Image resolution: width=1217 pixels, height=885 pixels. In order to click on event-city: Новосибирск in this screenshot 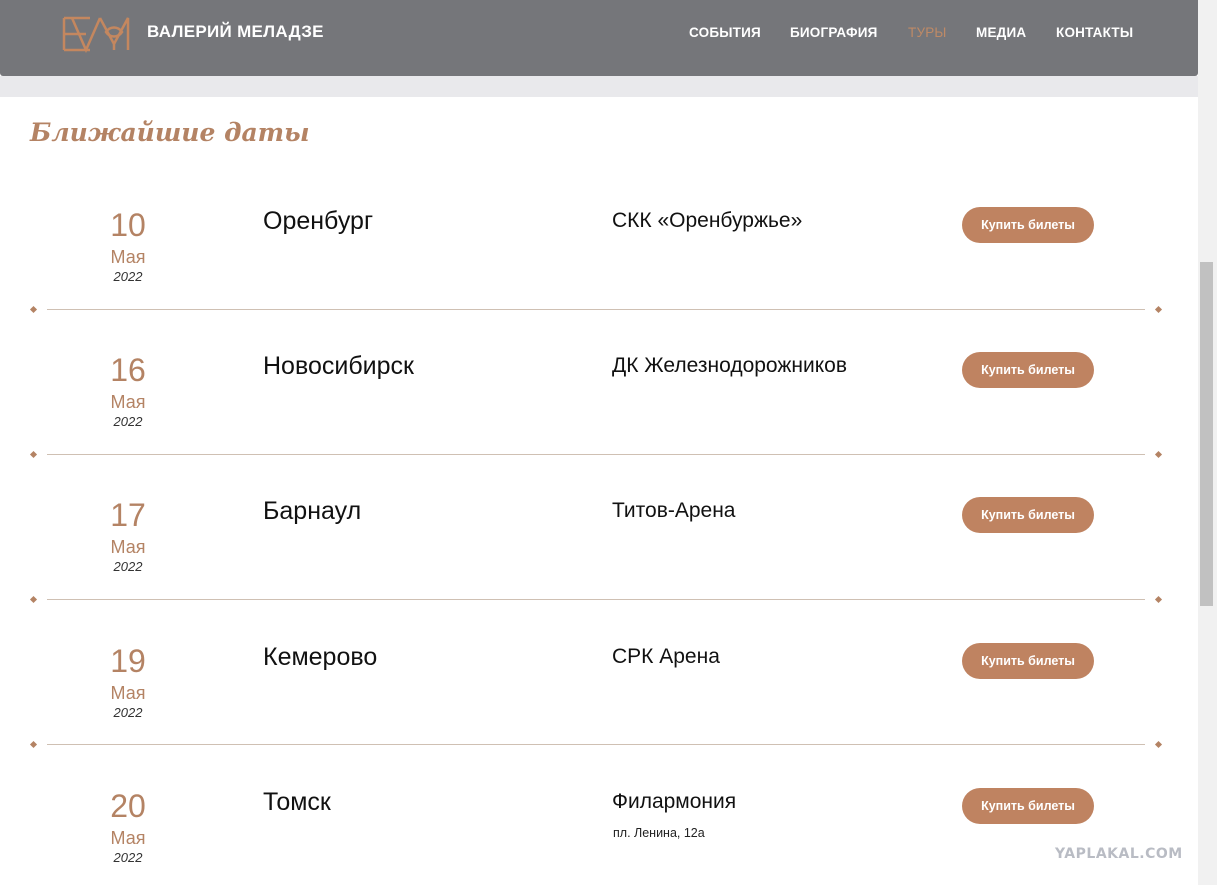, I will do `click(338, 366)`.